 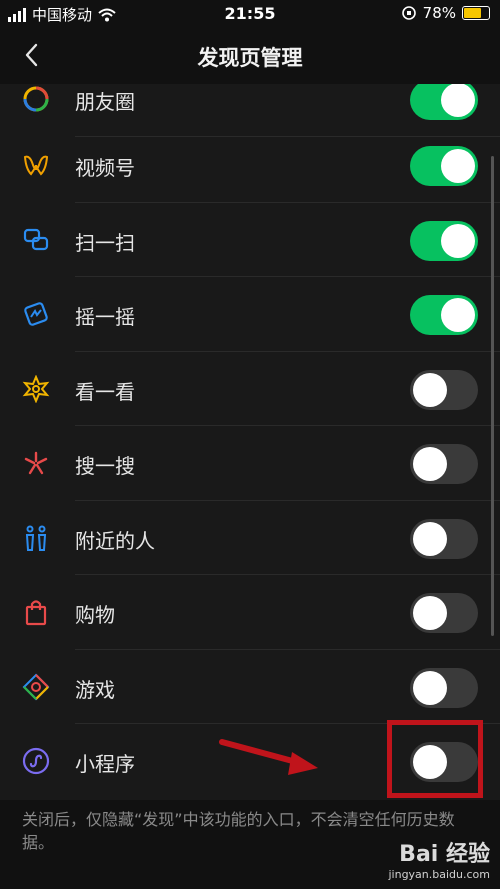 I want to click on list-item-search: 搜一搜, so click(x=250, y=463).